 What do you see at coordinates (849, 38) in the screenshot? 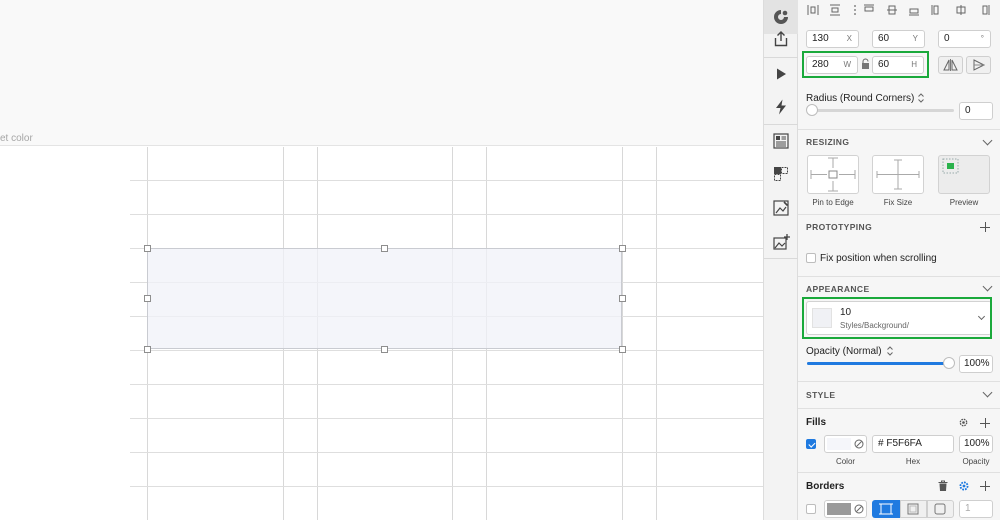
I see `x-suffix: X` at bounding box center [849, 38].